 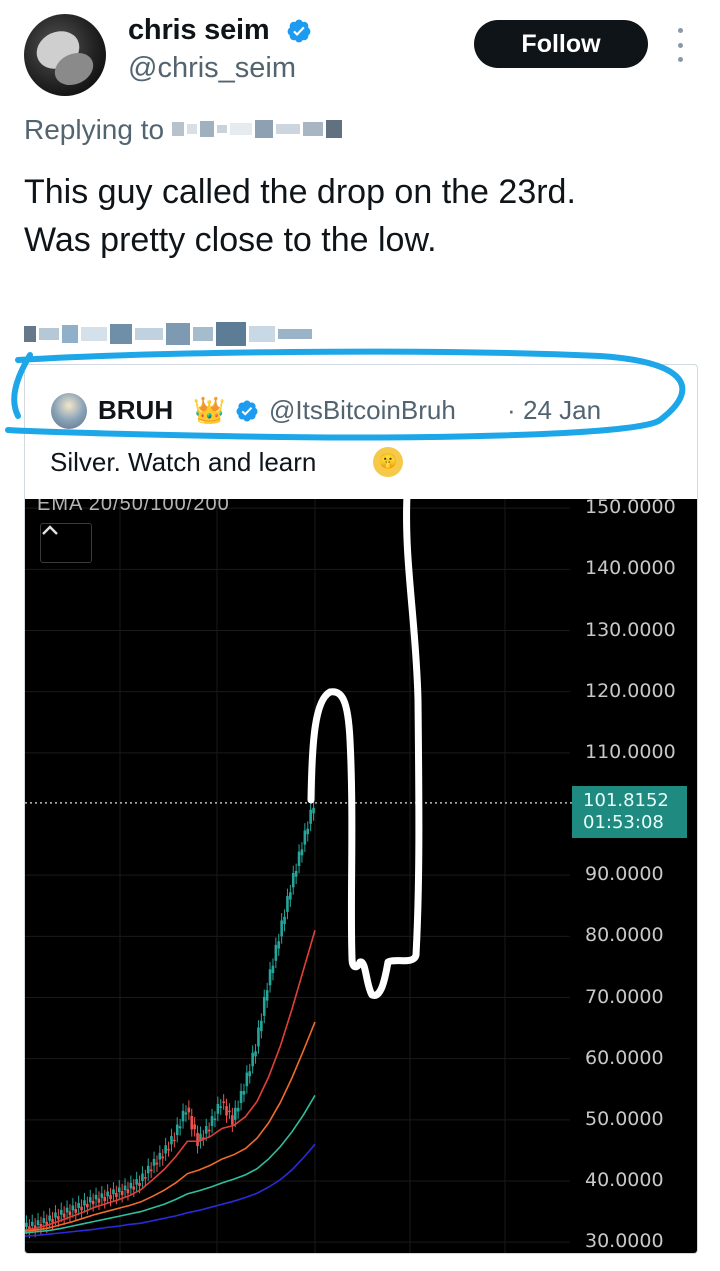 I want to click on quoted-author-handle: @ItsBitcoinBruh, so click(x=362, y=410).